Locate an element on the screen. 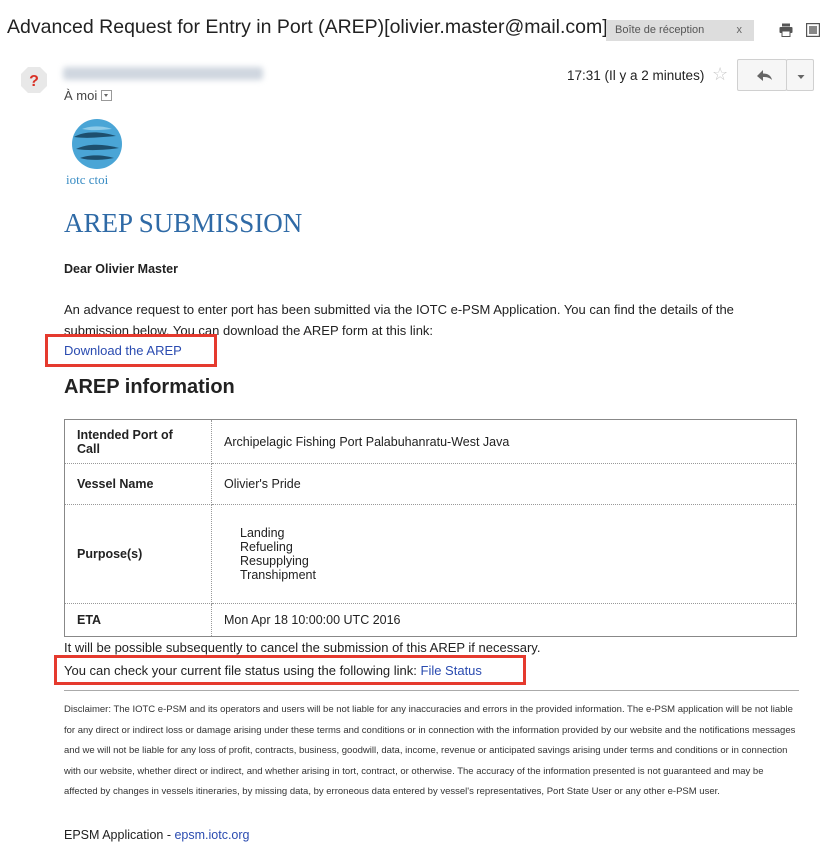 The height and width of the screenshot is (861, 836). sender-avatar-icon: ? is located at coordinates (34, 80).